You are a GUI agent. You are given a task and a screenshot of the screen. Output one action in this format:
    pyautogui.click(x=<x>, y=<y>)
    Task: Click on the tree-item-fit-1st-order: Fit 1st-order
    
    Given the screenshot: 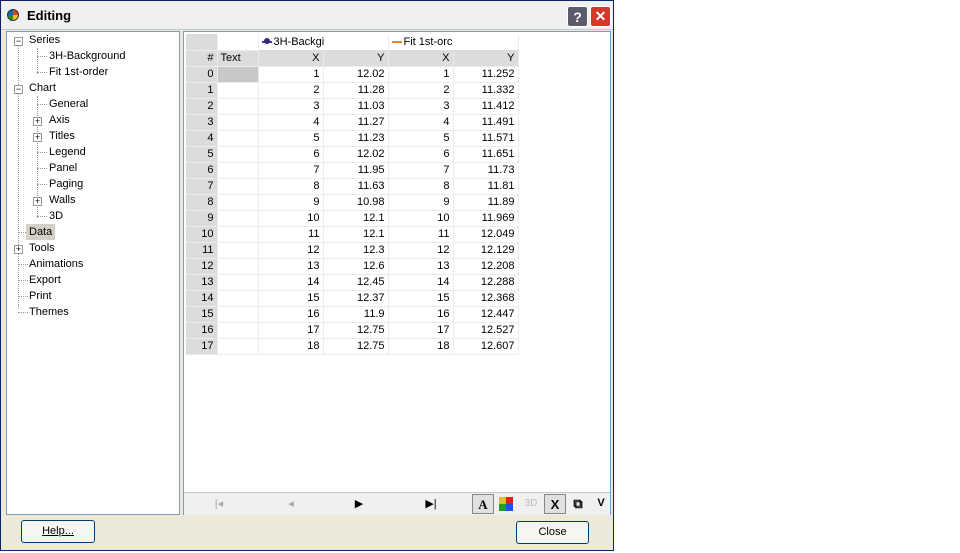 What is the action you would take?
    pyautogui.click(x=78, y=72)
    